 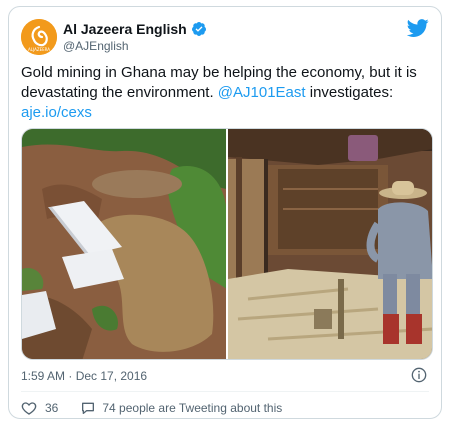 I want to click on like-count: 36, so click(x=52, y=408).